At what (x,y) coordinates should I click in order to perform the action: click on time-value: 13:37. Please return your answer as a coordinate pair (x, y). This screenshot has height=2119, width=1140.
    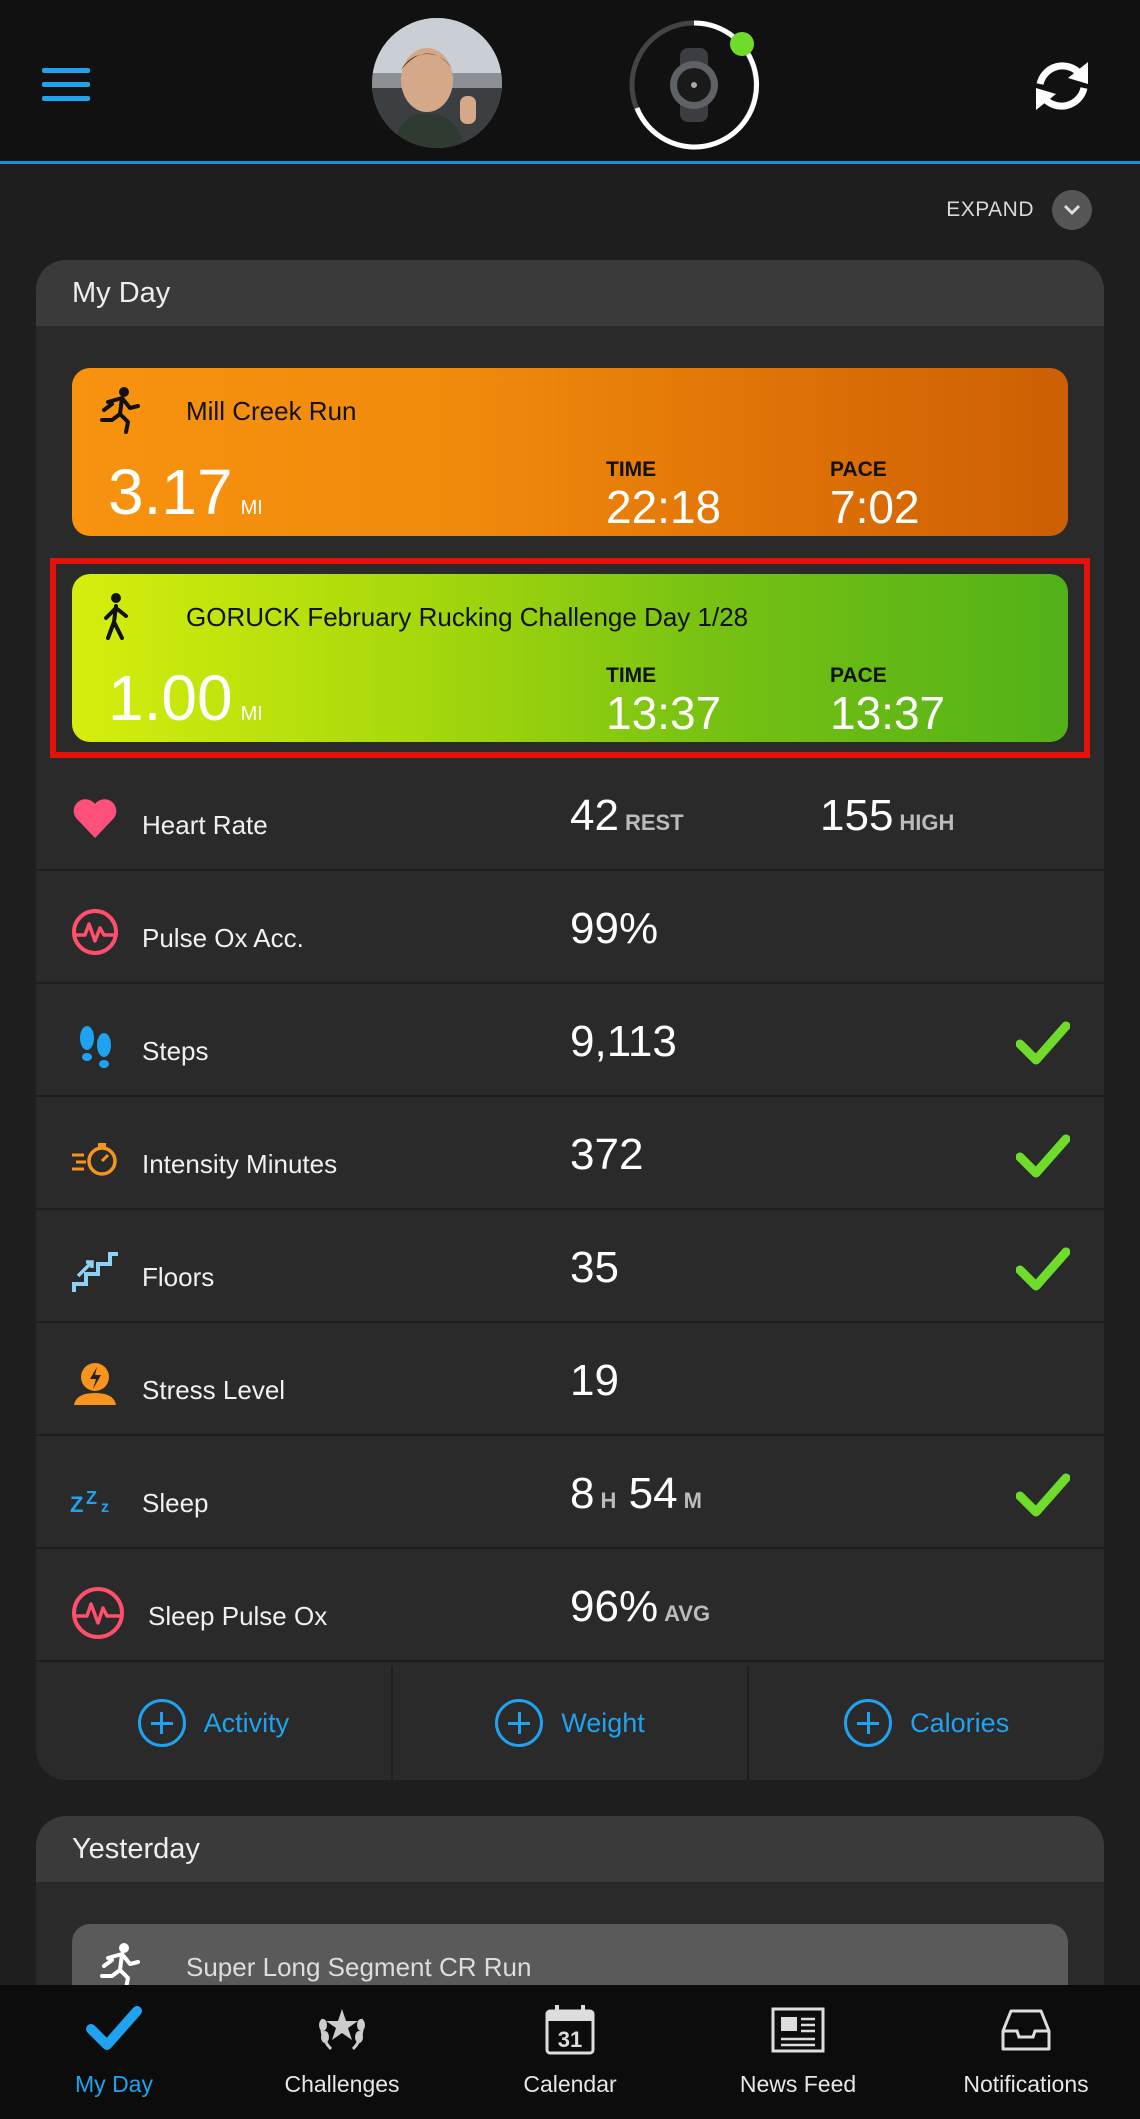
    Looking at the image, I should click on (664, 713).